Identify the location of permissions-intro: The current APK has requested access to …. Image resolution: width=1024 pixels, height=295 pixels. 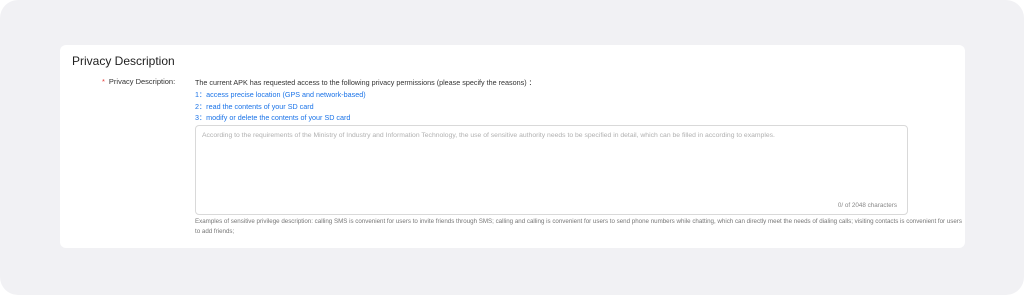
(365, 82).